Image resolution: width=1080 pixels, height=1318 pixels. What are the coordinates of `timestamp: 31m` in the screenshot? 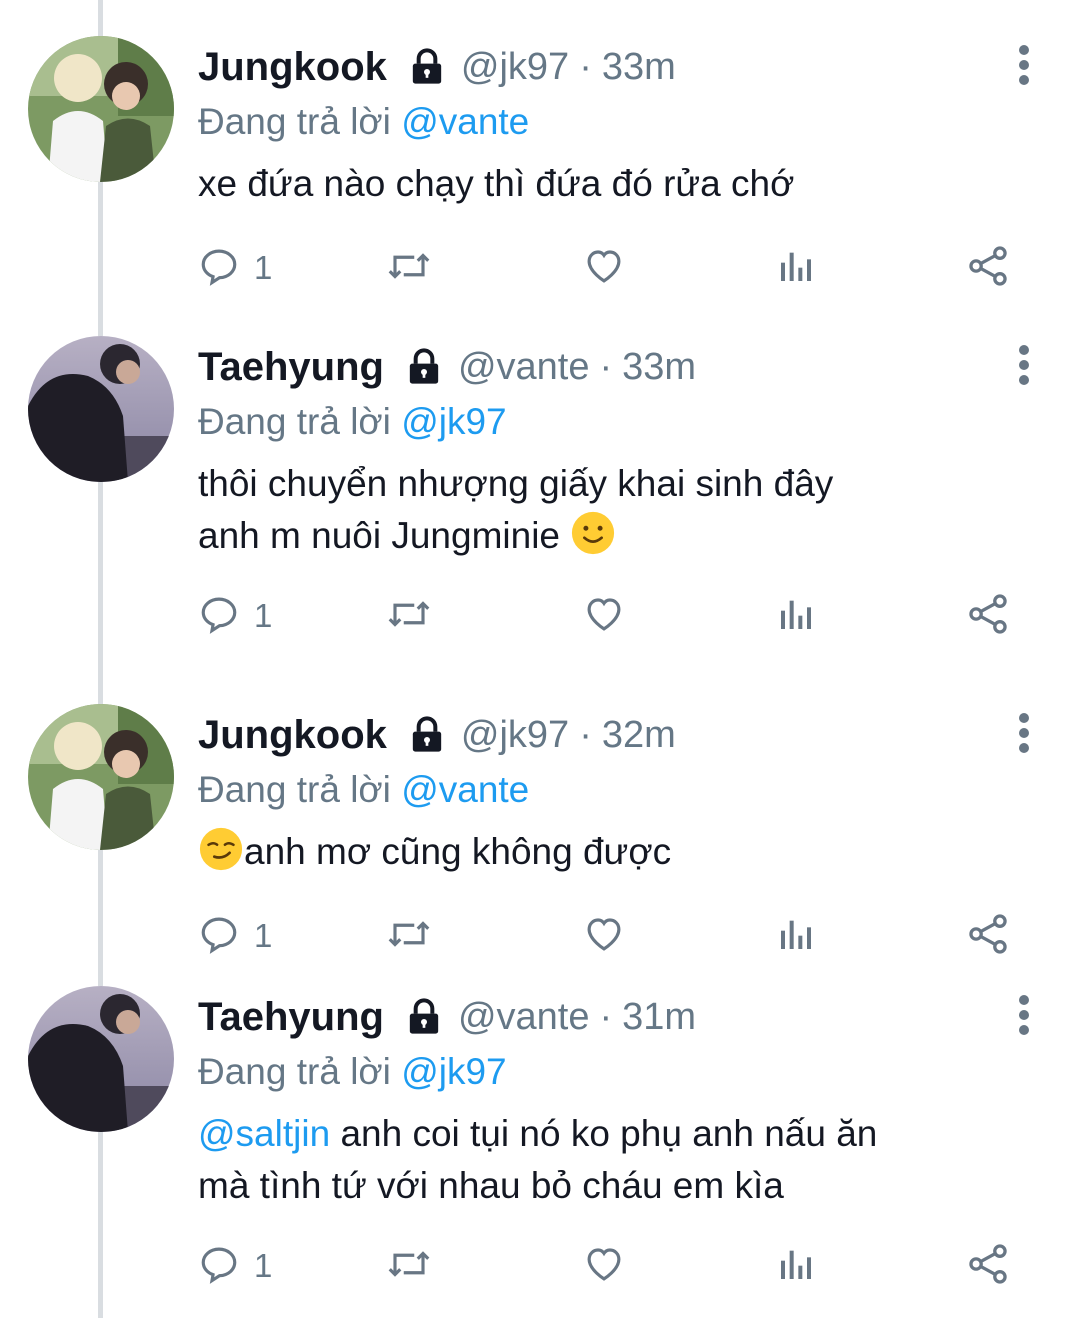 It's located at (659, 1017).